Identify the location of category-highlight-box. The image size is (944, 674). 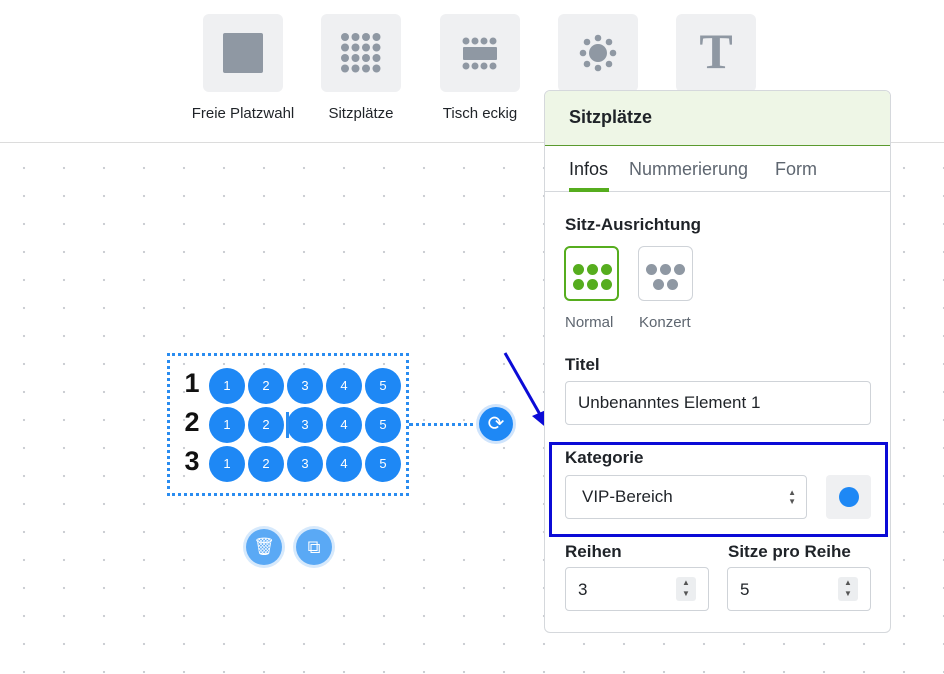
(718, 489).